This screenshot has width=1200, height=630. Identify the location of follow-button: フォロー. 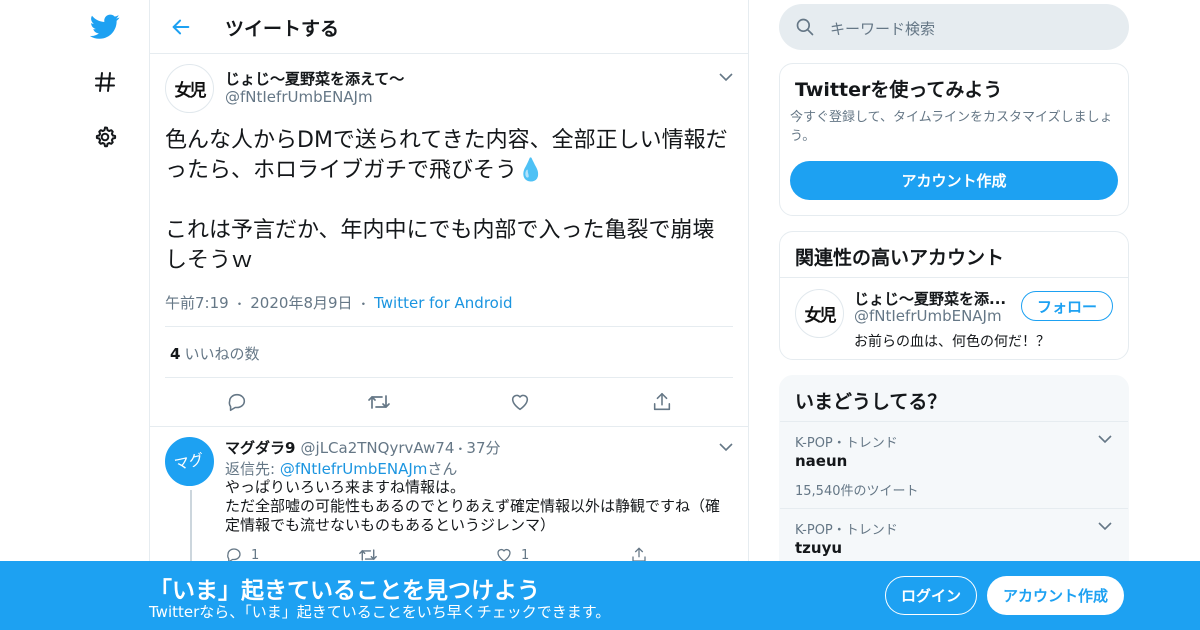
(1067, 306).